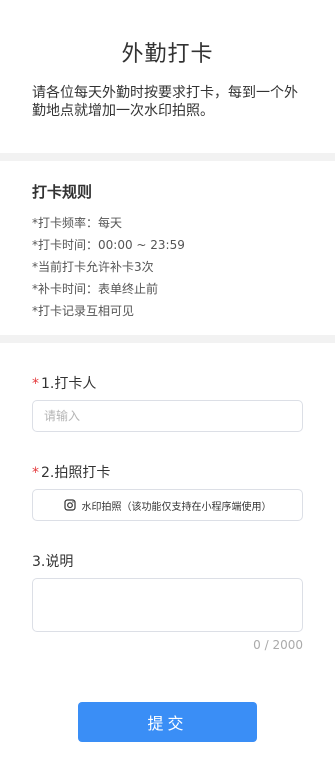  I want to click on field-label-description: 3.说明, so click(52, 561).